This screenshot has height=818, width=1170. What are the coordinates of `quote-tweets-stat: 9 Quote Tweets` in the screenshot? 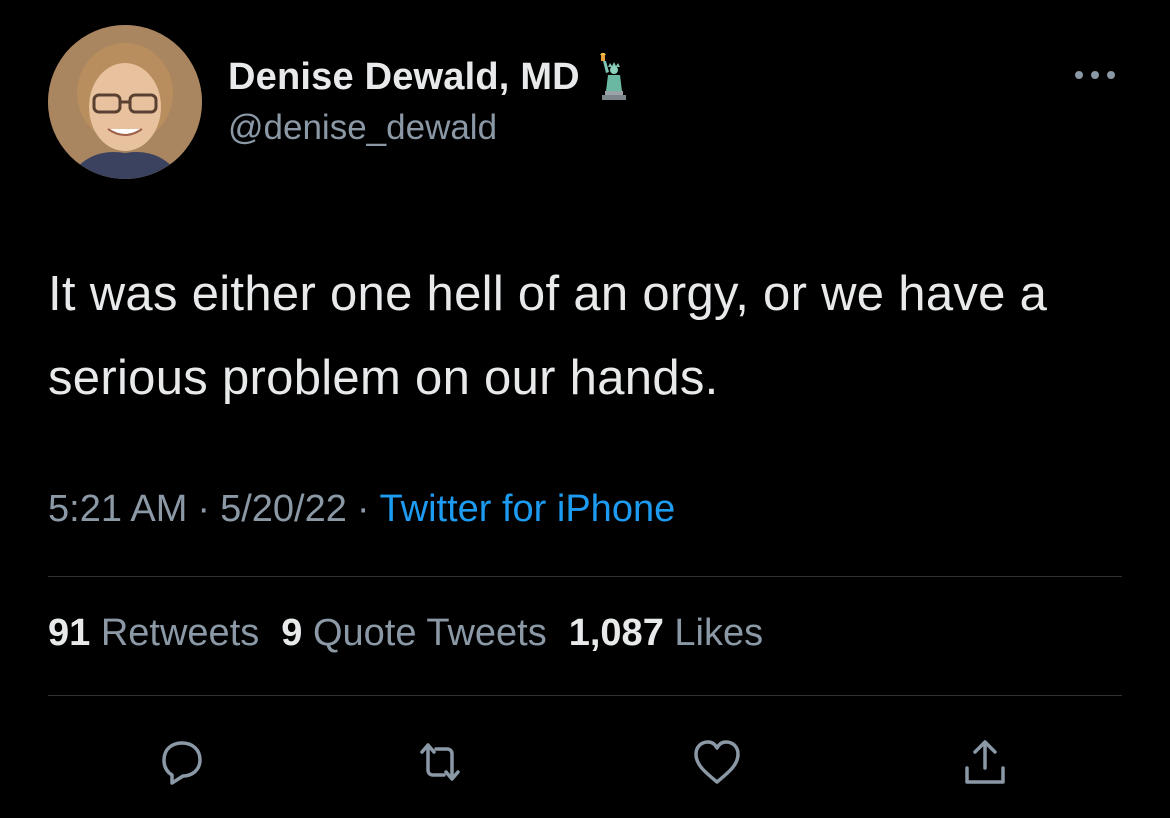 It's located at (413, 633).